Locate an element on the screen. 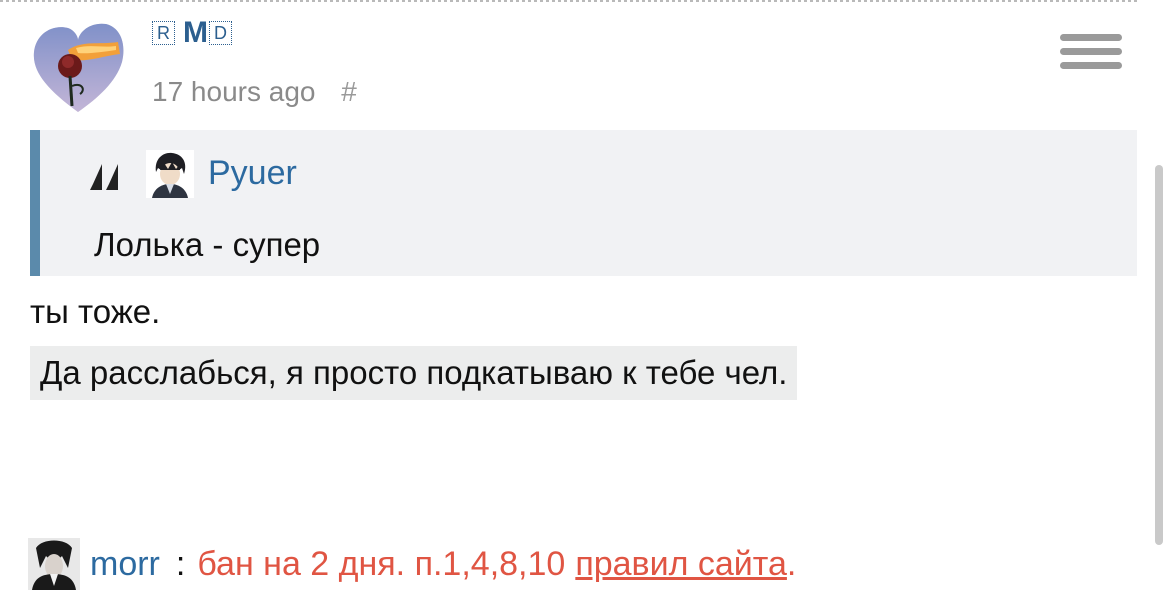 The width and height of the screenshot is (1170, 611). ban-text: бан на 2 дня. п.1,4,8,10 is located at coordinates (381, 563).